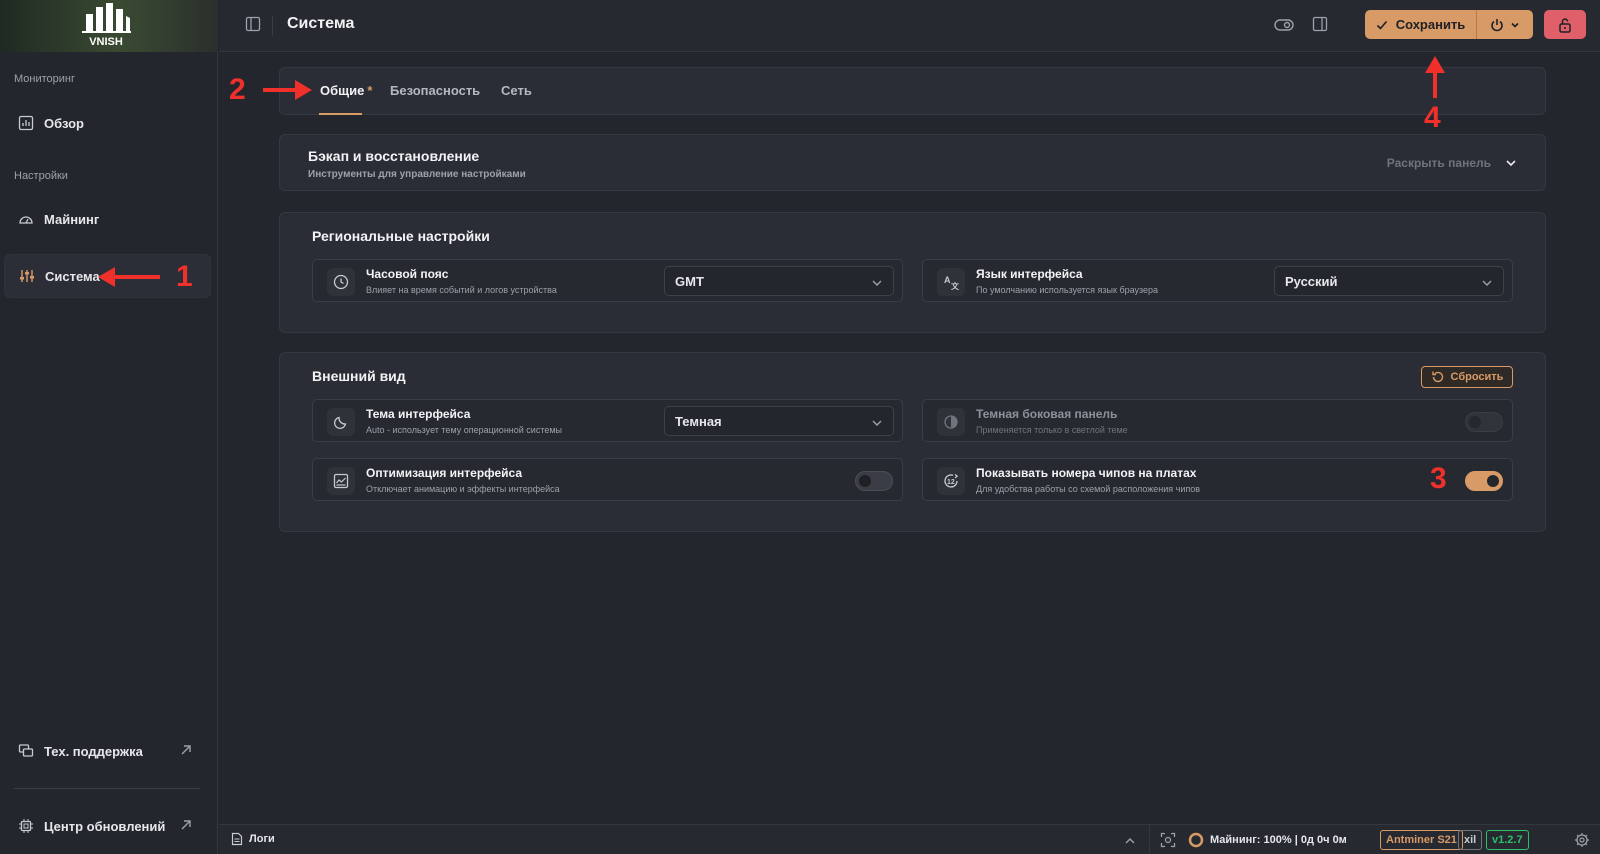 The width and height of the screenshot is (1600, 854). I want to click on annotation-4: 4, so click(1432, 117).